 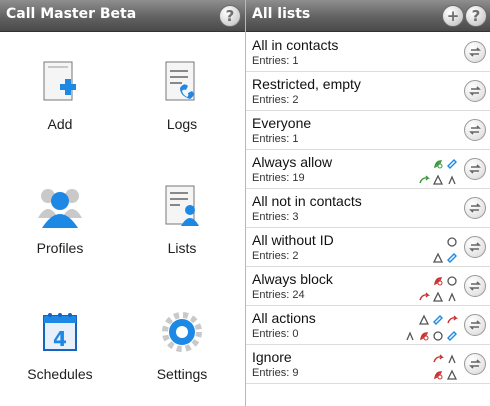 I want to click on lists-help-button: ?, so click(x=476, y=16).